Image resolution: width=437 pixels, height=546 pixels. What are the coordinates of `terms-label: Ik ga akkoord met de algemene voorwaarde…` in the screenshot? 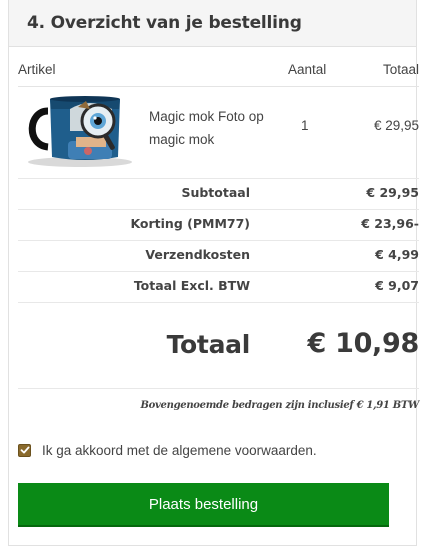 It's located at (179, 450).